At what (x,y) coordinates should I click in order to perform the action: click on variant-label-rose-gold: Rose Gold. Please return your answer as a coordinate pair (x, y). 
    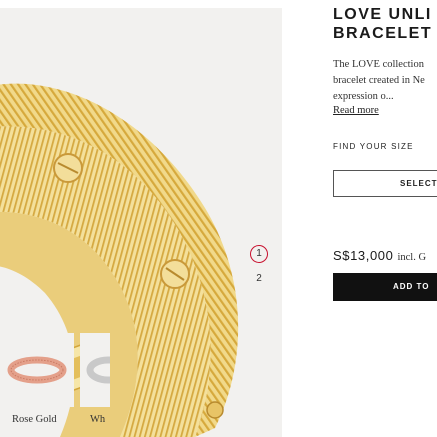
    Looking at the image, I should click on (34, 419).